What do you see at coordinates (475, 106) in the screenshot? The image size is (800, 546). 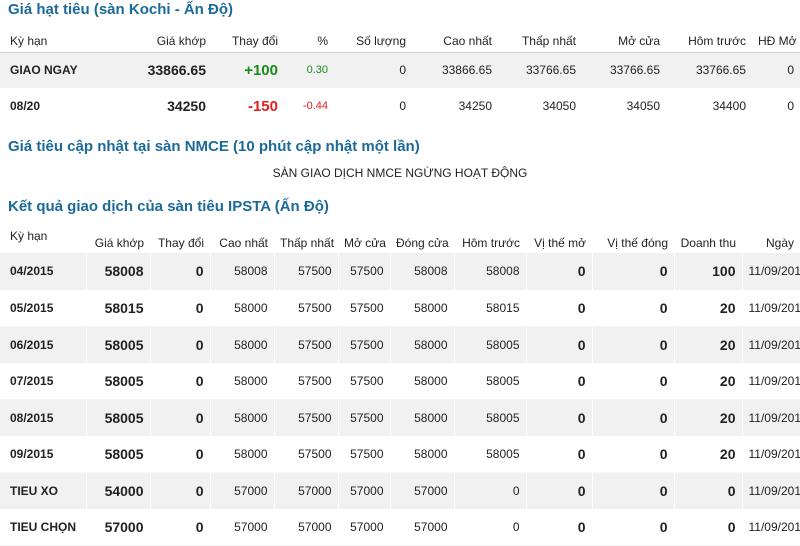 I see `high-cell: 34250` at bounding box center [475, 106].